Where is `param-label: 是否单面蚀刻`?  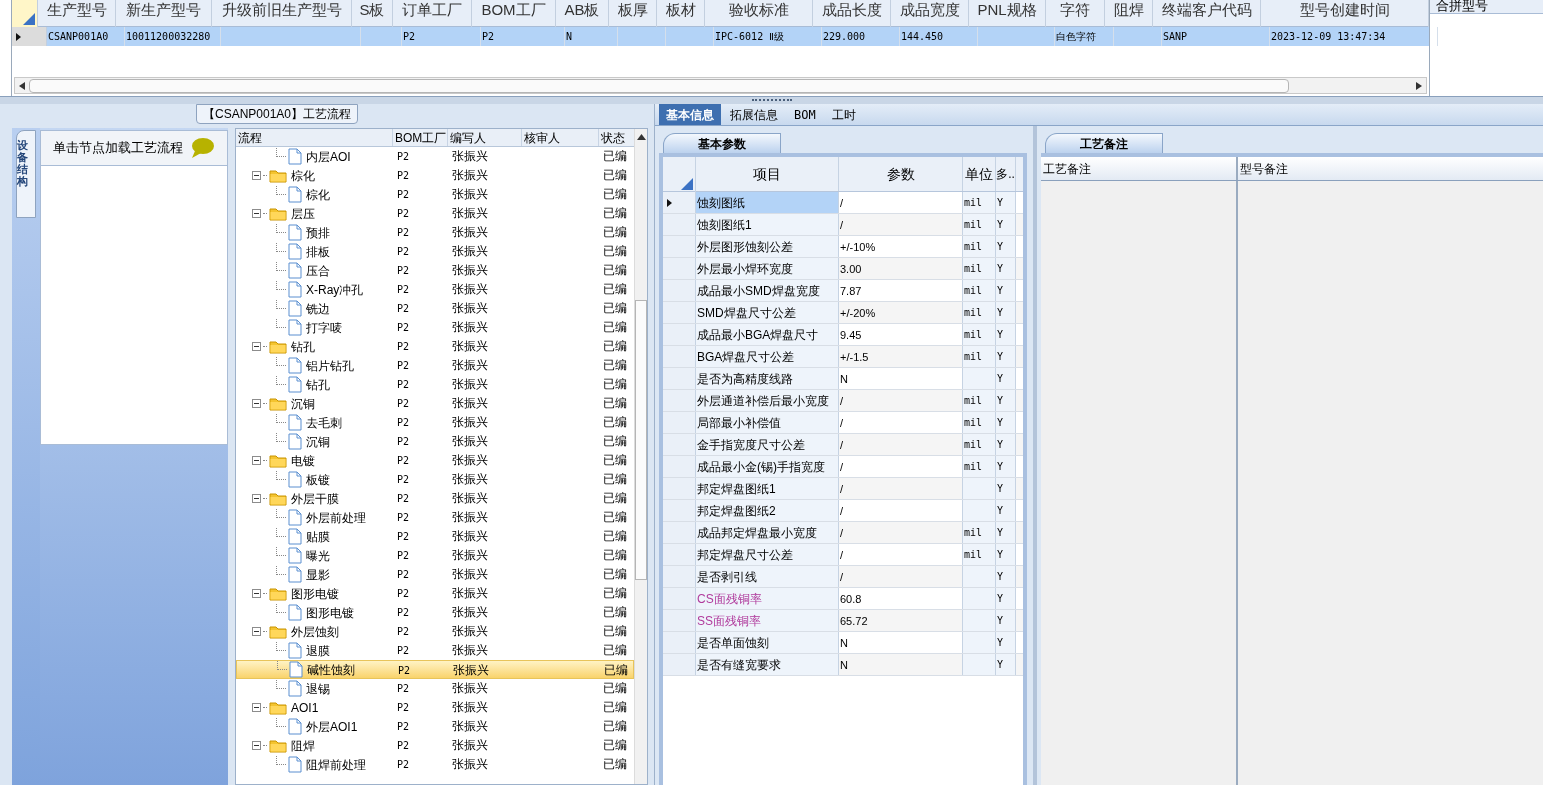
param-label: 是否单面蚀刻 is located at coordinates (767, 642).